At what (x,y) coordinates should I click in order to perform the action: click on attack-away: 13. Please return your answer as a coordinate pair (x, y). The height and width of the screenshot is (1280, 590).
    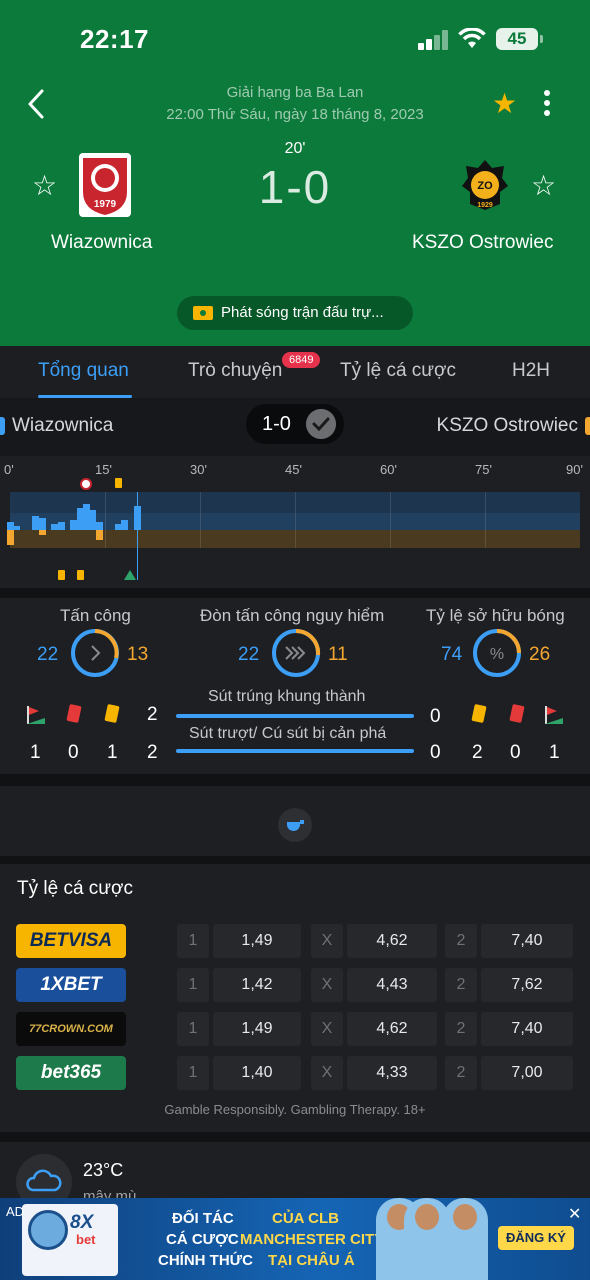
    Looking at the image, I should click on (138, 654).